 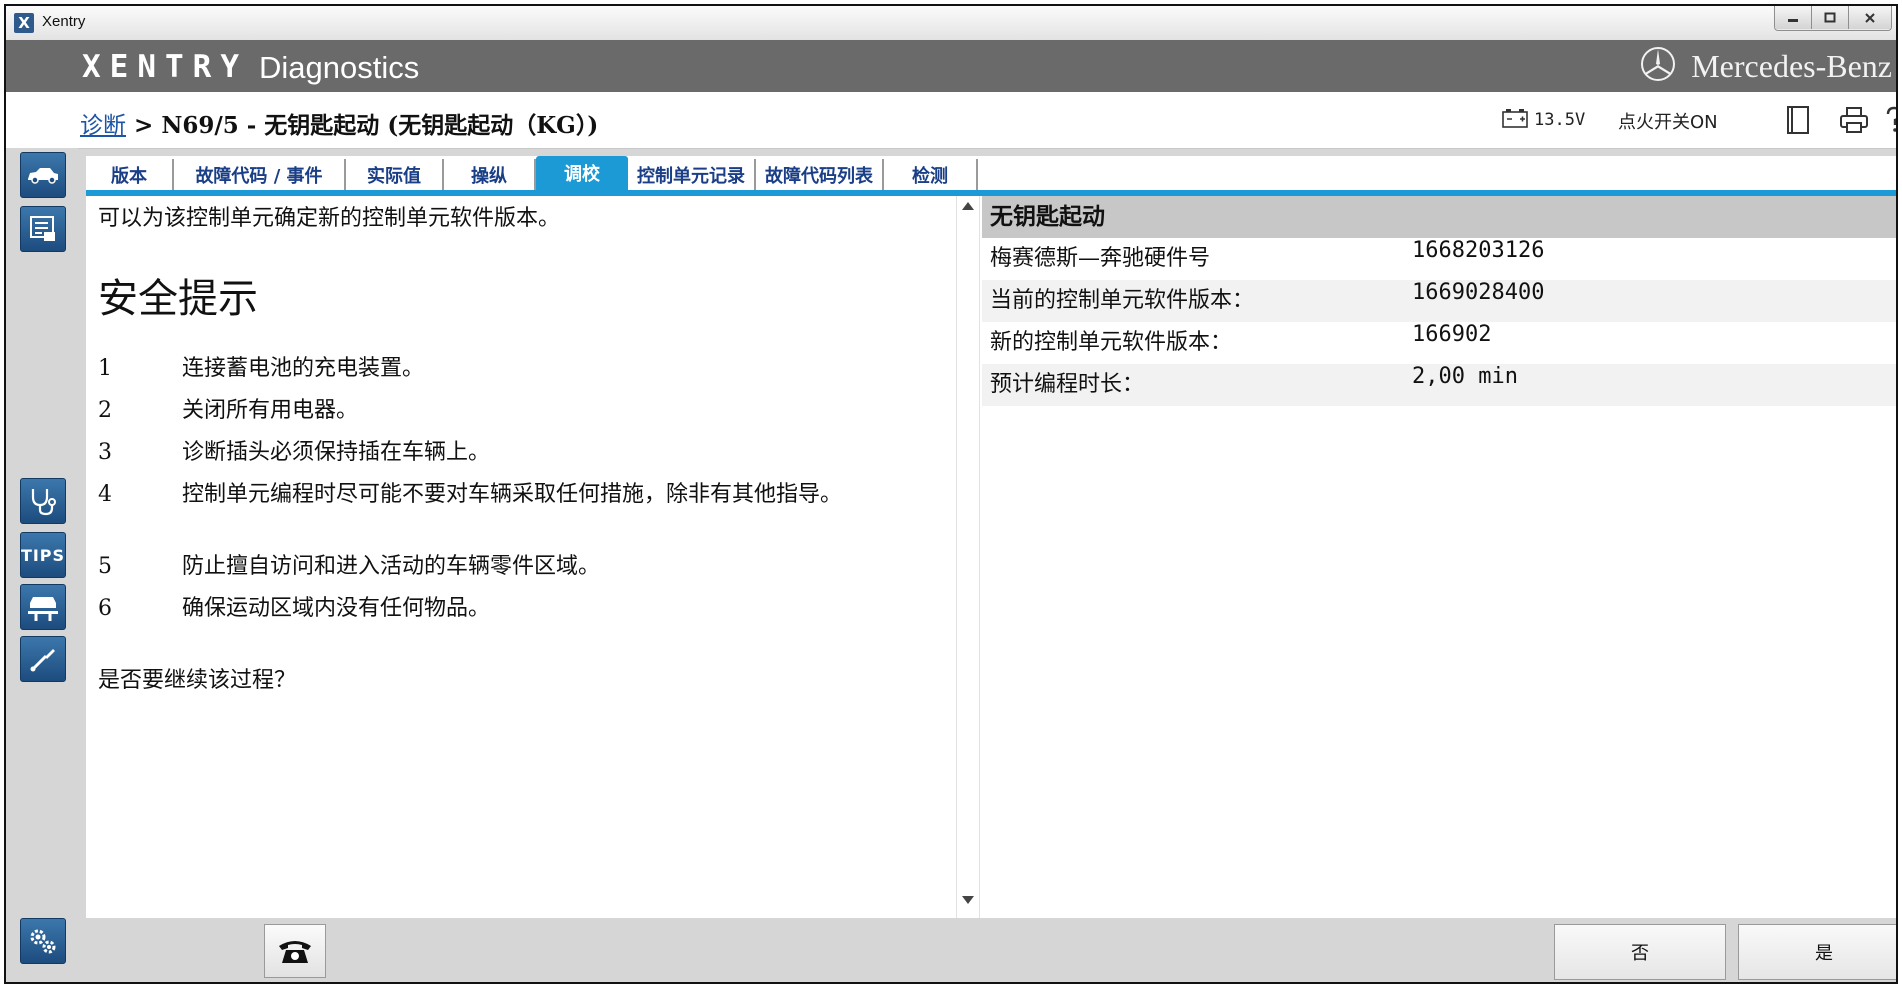 I want to click on intro-text: 可以为该控制单元确定新的控制单元软件版本。, so click(x=329, y=218).